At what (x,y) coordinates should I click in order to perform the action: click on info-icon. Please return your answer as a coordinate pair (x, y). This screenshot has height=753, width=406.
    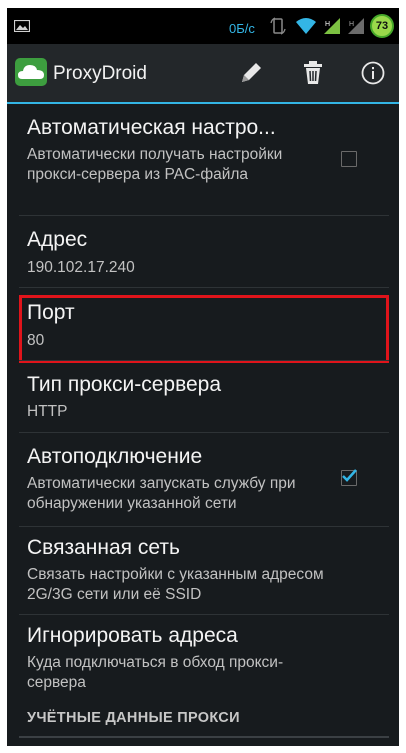
    Looking at the image, I should click on (373, 73).